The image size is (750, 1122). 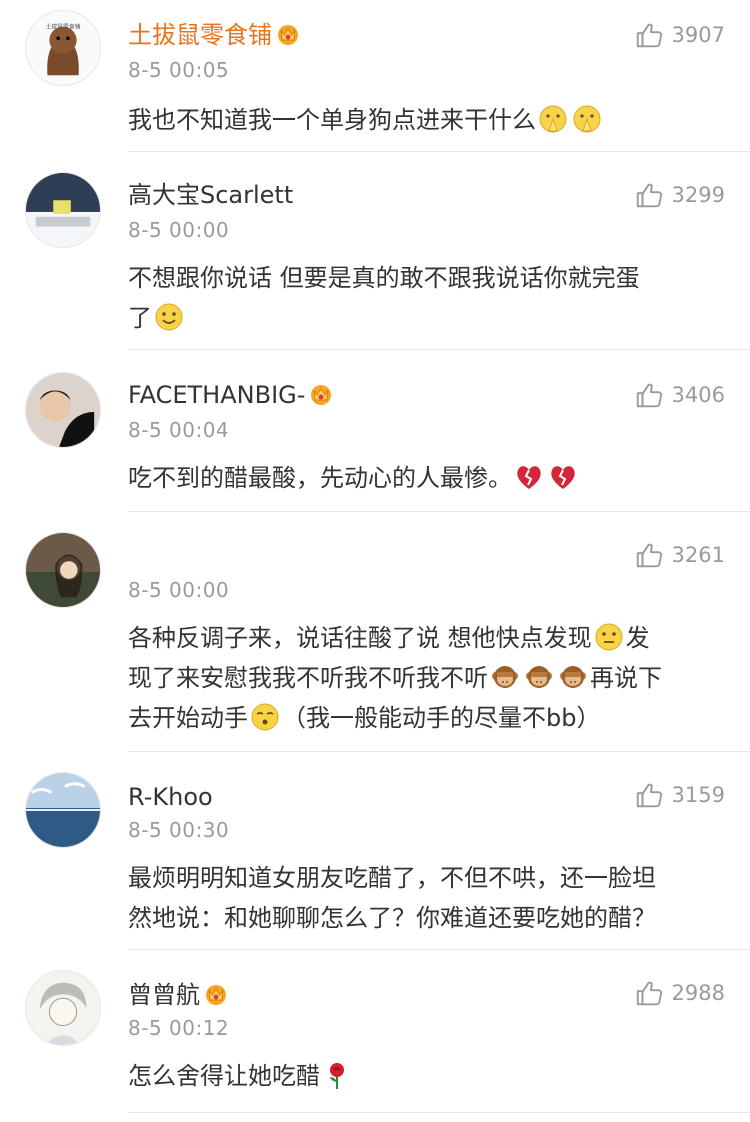 I want to click on comment-text-line: 最烦明明知道女朋友吃醋了，不但不哄，还一脸坦, so click(x=392, y=878).